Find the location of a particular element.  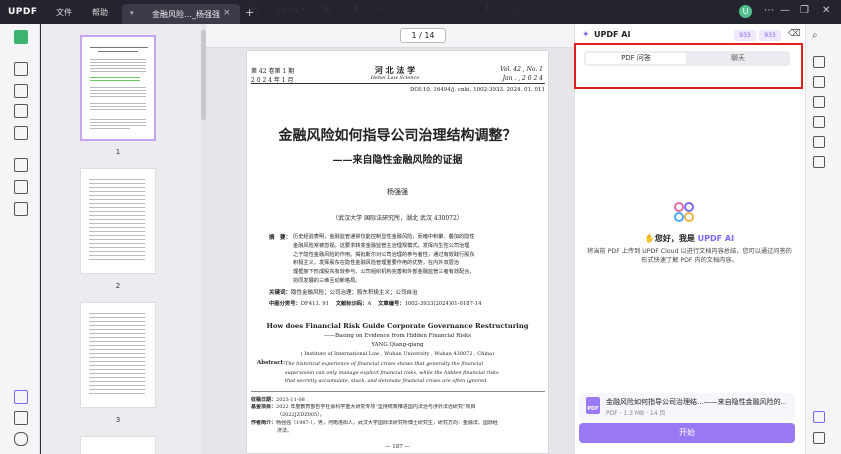

ai-description-line-2: 形式快速了解 PDF 内的文档内容。 is located at coordinates (689, 260).